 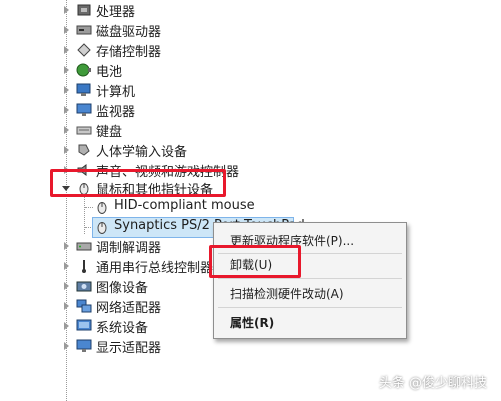 I want to click on tree-item-battery: 电池, so click(x=150, y=70).